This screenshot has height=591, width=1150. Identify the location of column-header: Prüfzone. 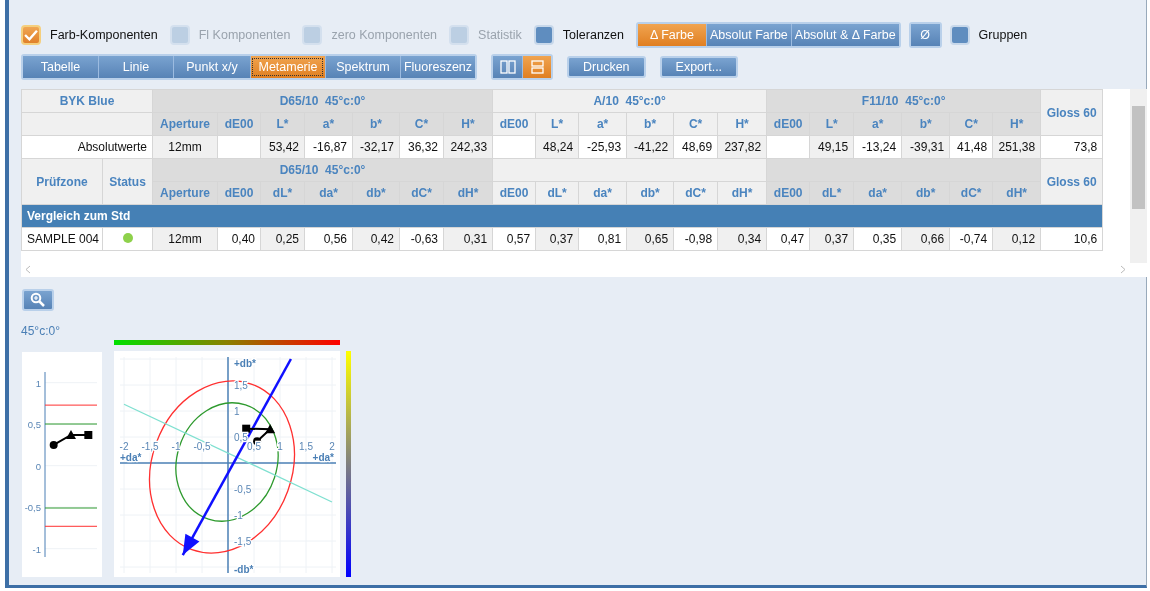
(62, 181).